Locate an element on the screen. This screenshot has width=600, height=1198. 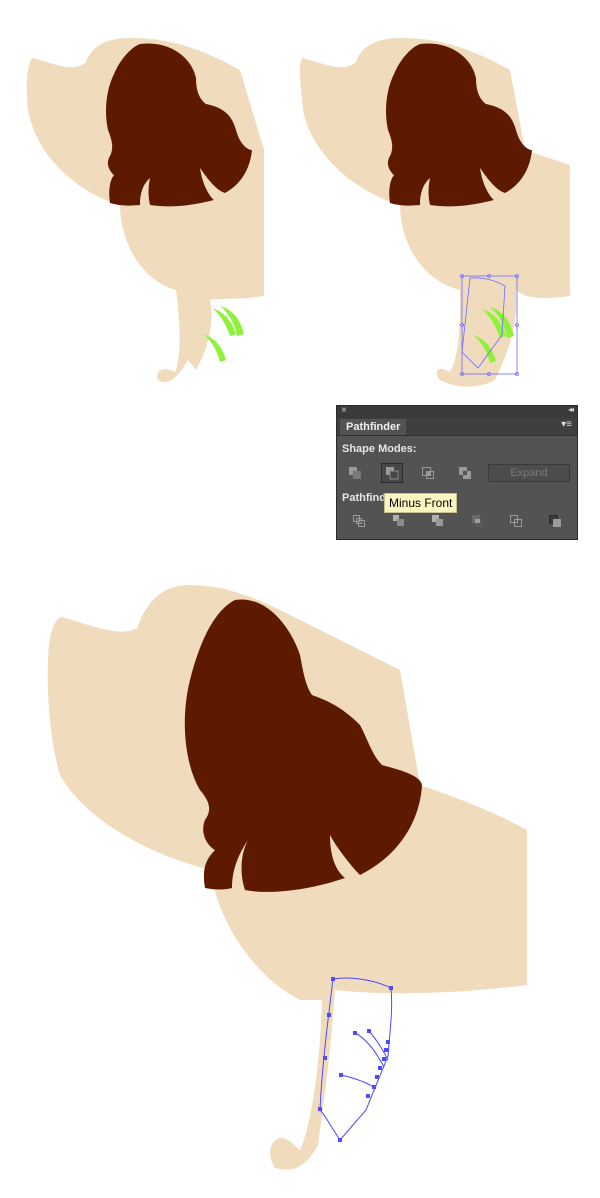
unite-icon is located at coordinates (355, 473).